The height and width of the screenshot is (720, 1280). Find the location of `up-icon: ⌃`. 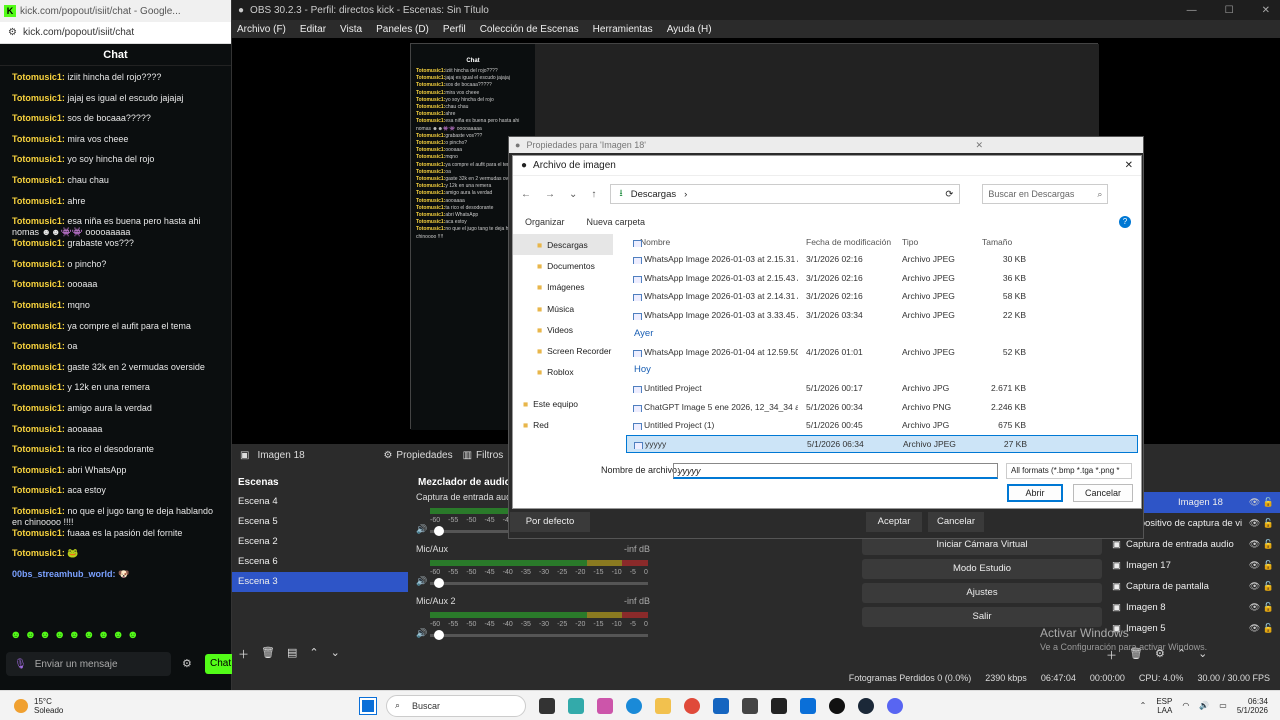

up-icon: ⌃ is located at coordinates (313, 654).